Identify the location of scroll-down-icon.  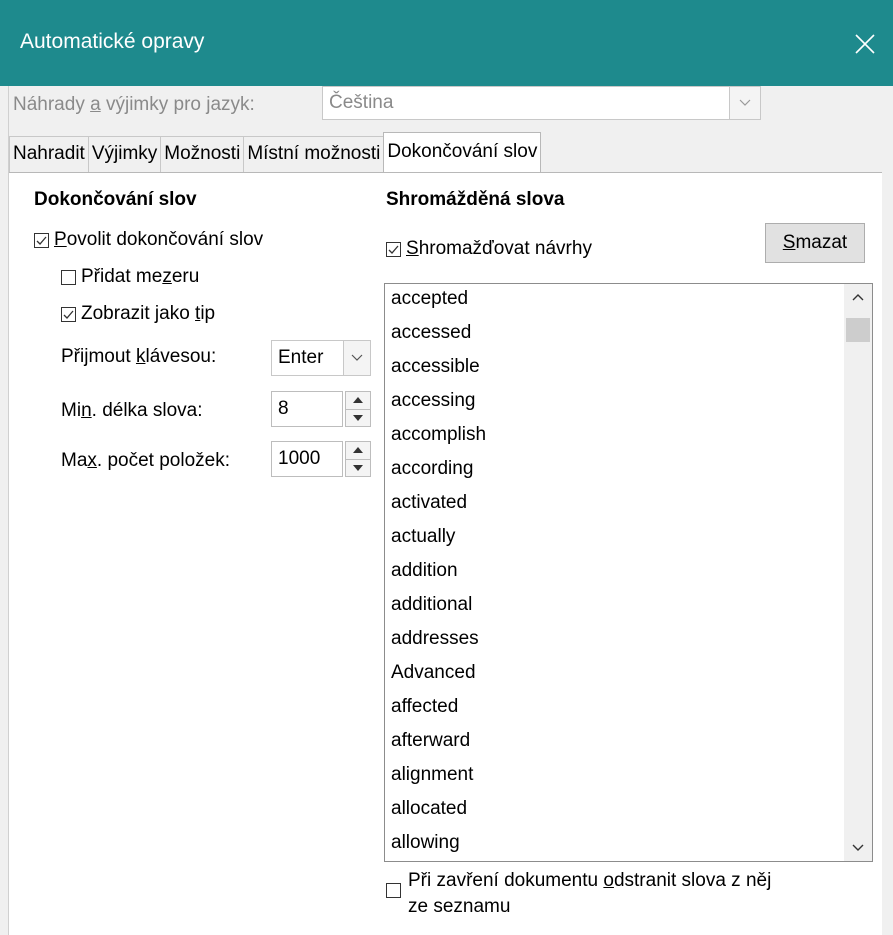
(858, 848).